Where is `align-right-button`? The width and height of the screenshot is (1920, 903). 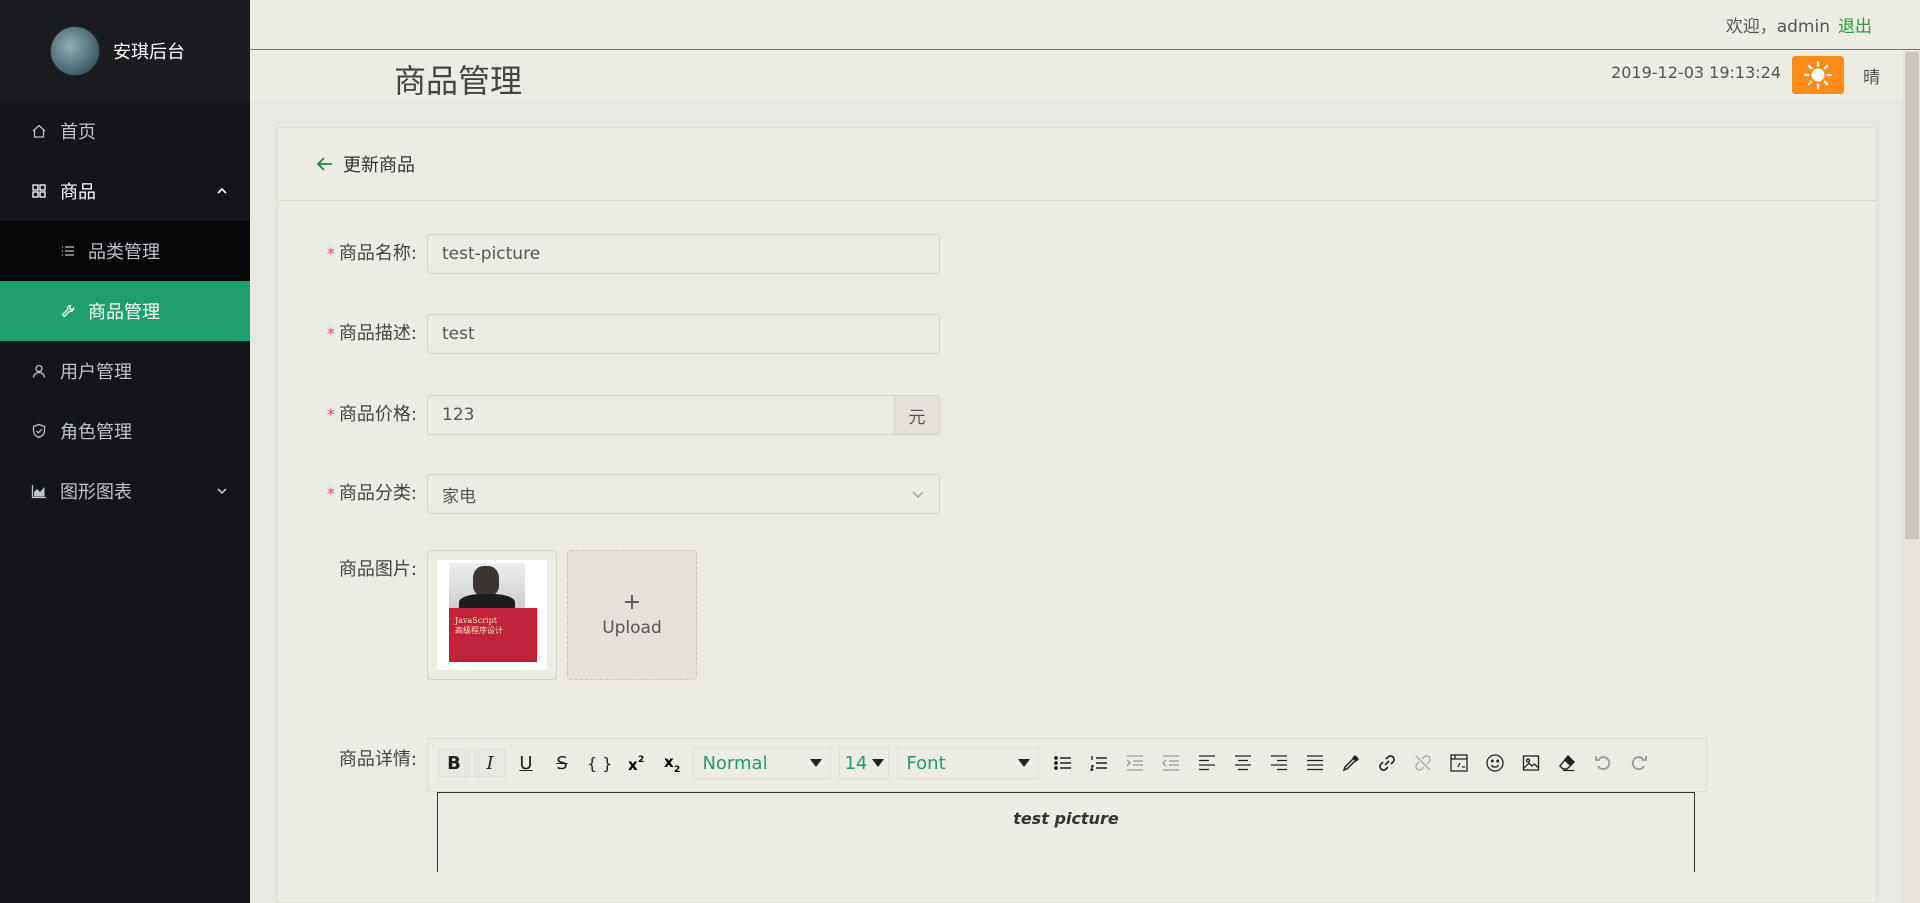
align-right-button is located at coordinates (1279, 763).